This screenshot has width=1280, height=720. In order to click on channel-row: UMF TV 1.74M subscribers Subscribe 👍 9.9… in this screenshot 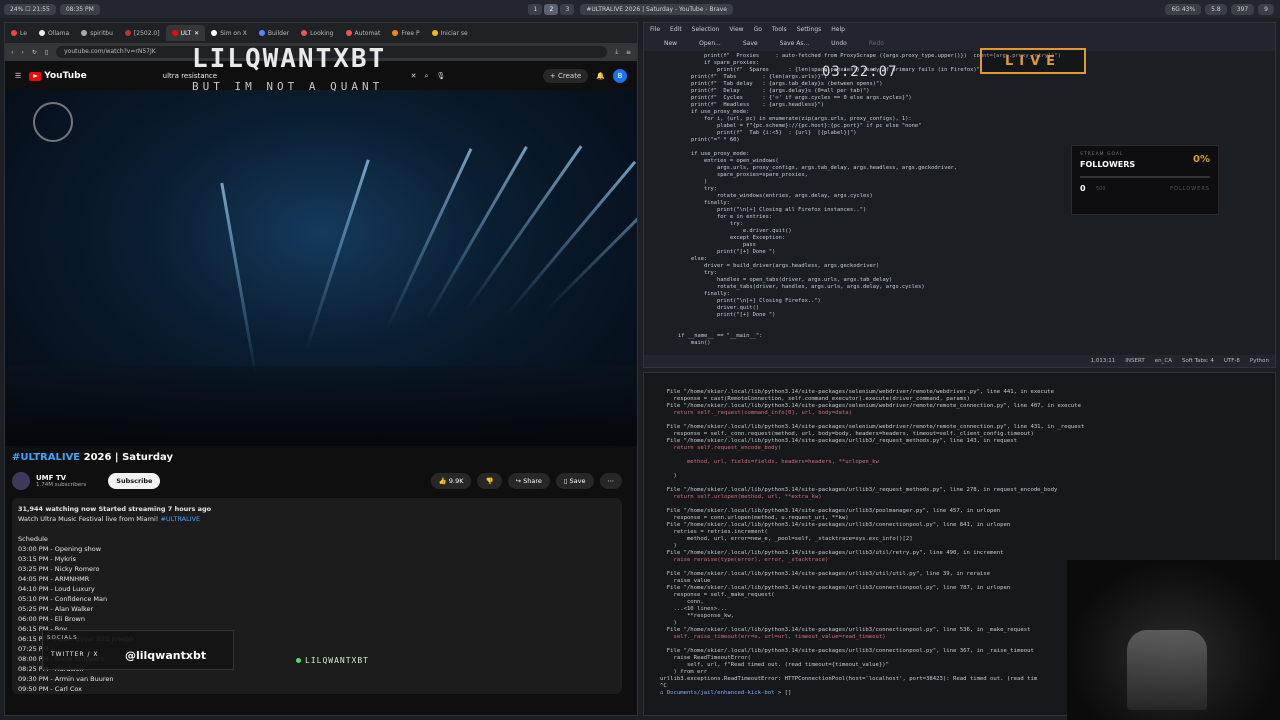, I will do `click(317, 481)`.